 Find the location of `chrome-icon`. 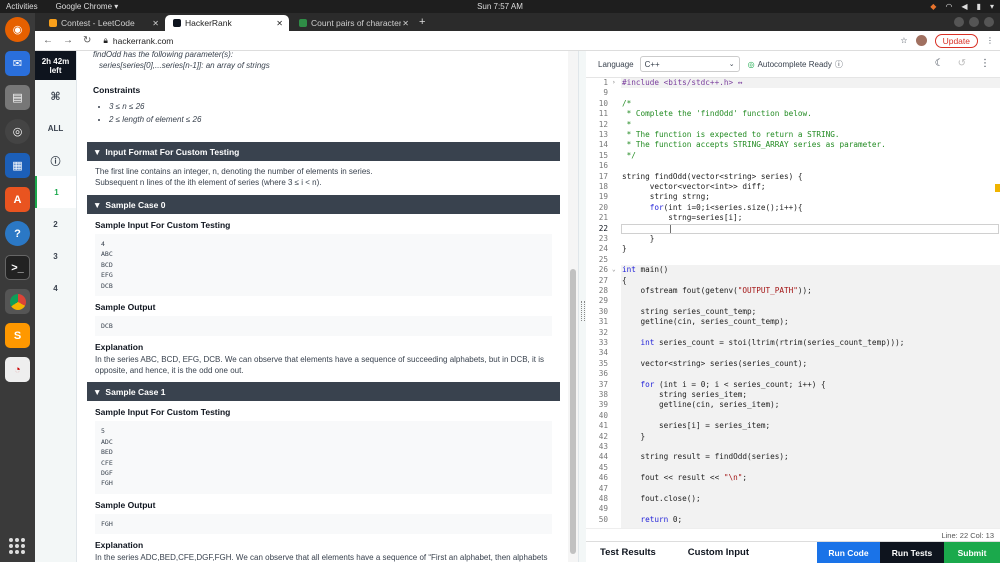

chrome-icon is located at coordinates (17, 301).